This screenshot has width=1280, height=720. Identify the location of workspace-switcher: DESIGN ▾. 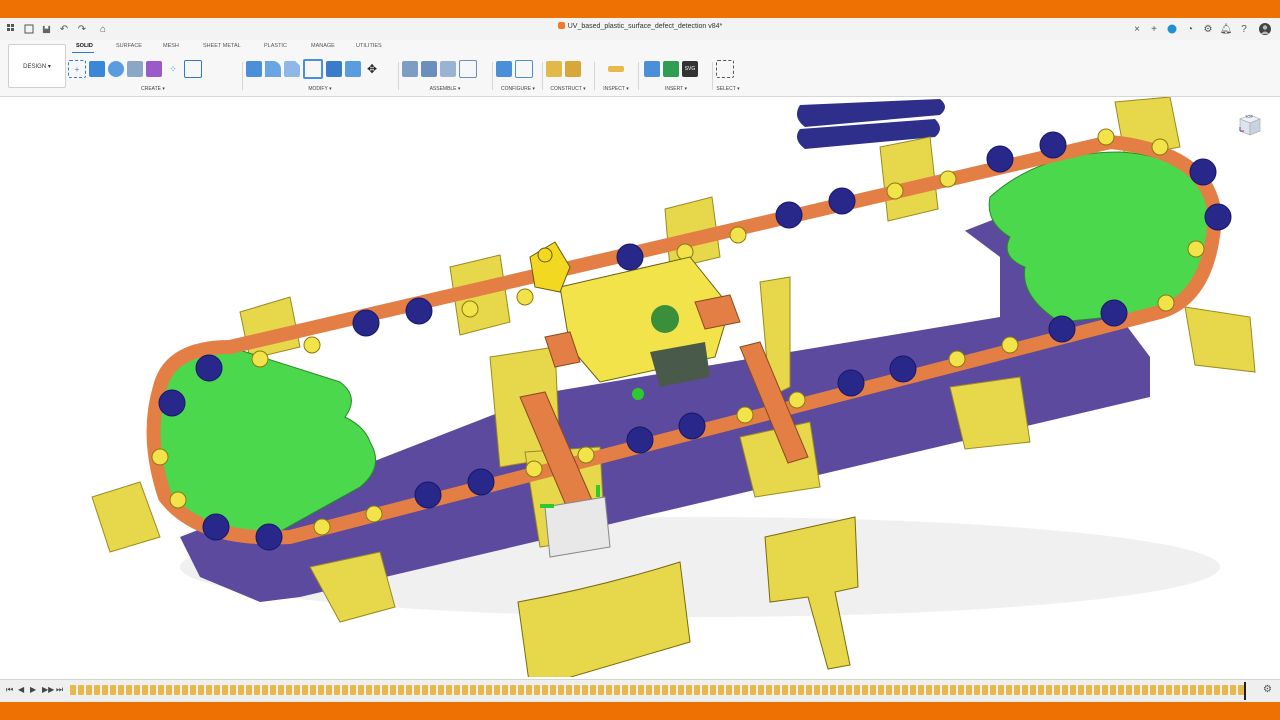
(37, 66).